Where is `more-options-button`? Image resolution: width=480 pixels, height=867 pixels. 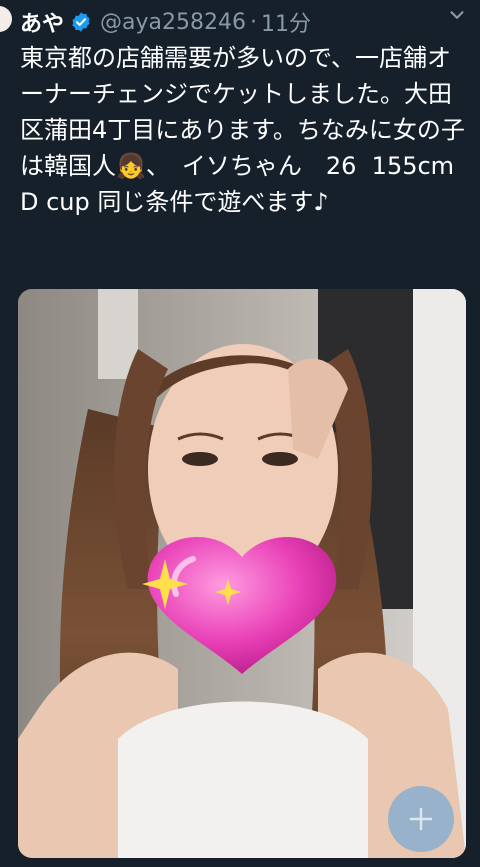
more-options-button is located at coordinates (457, 15).